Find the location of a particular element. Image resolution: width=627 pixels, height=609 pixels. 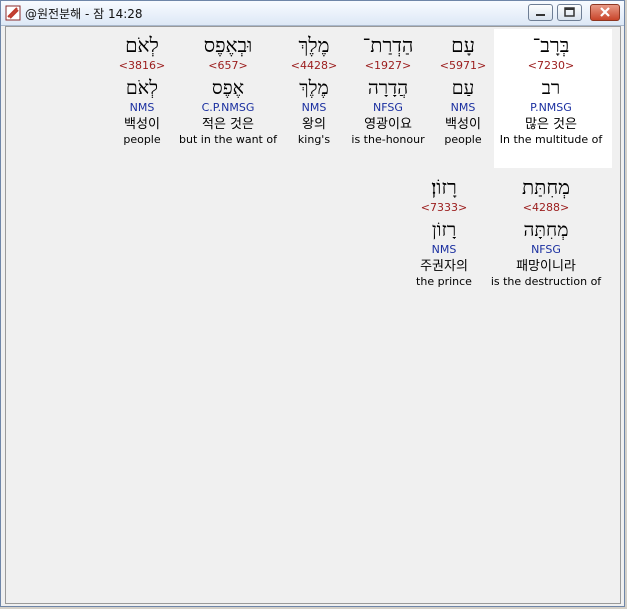

parse-code: P.NMSG is located at coordinates (551, 107).